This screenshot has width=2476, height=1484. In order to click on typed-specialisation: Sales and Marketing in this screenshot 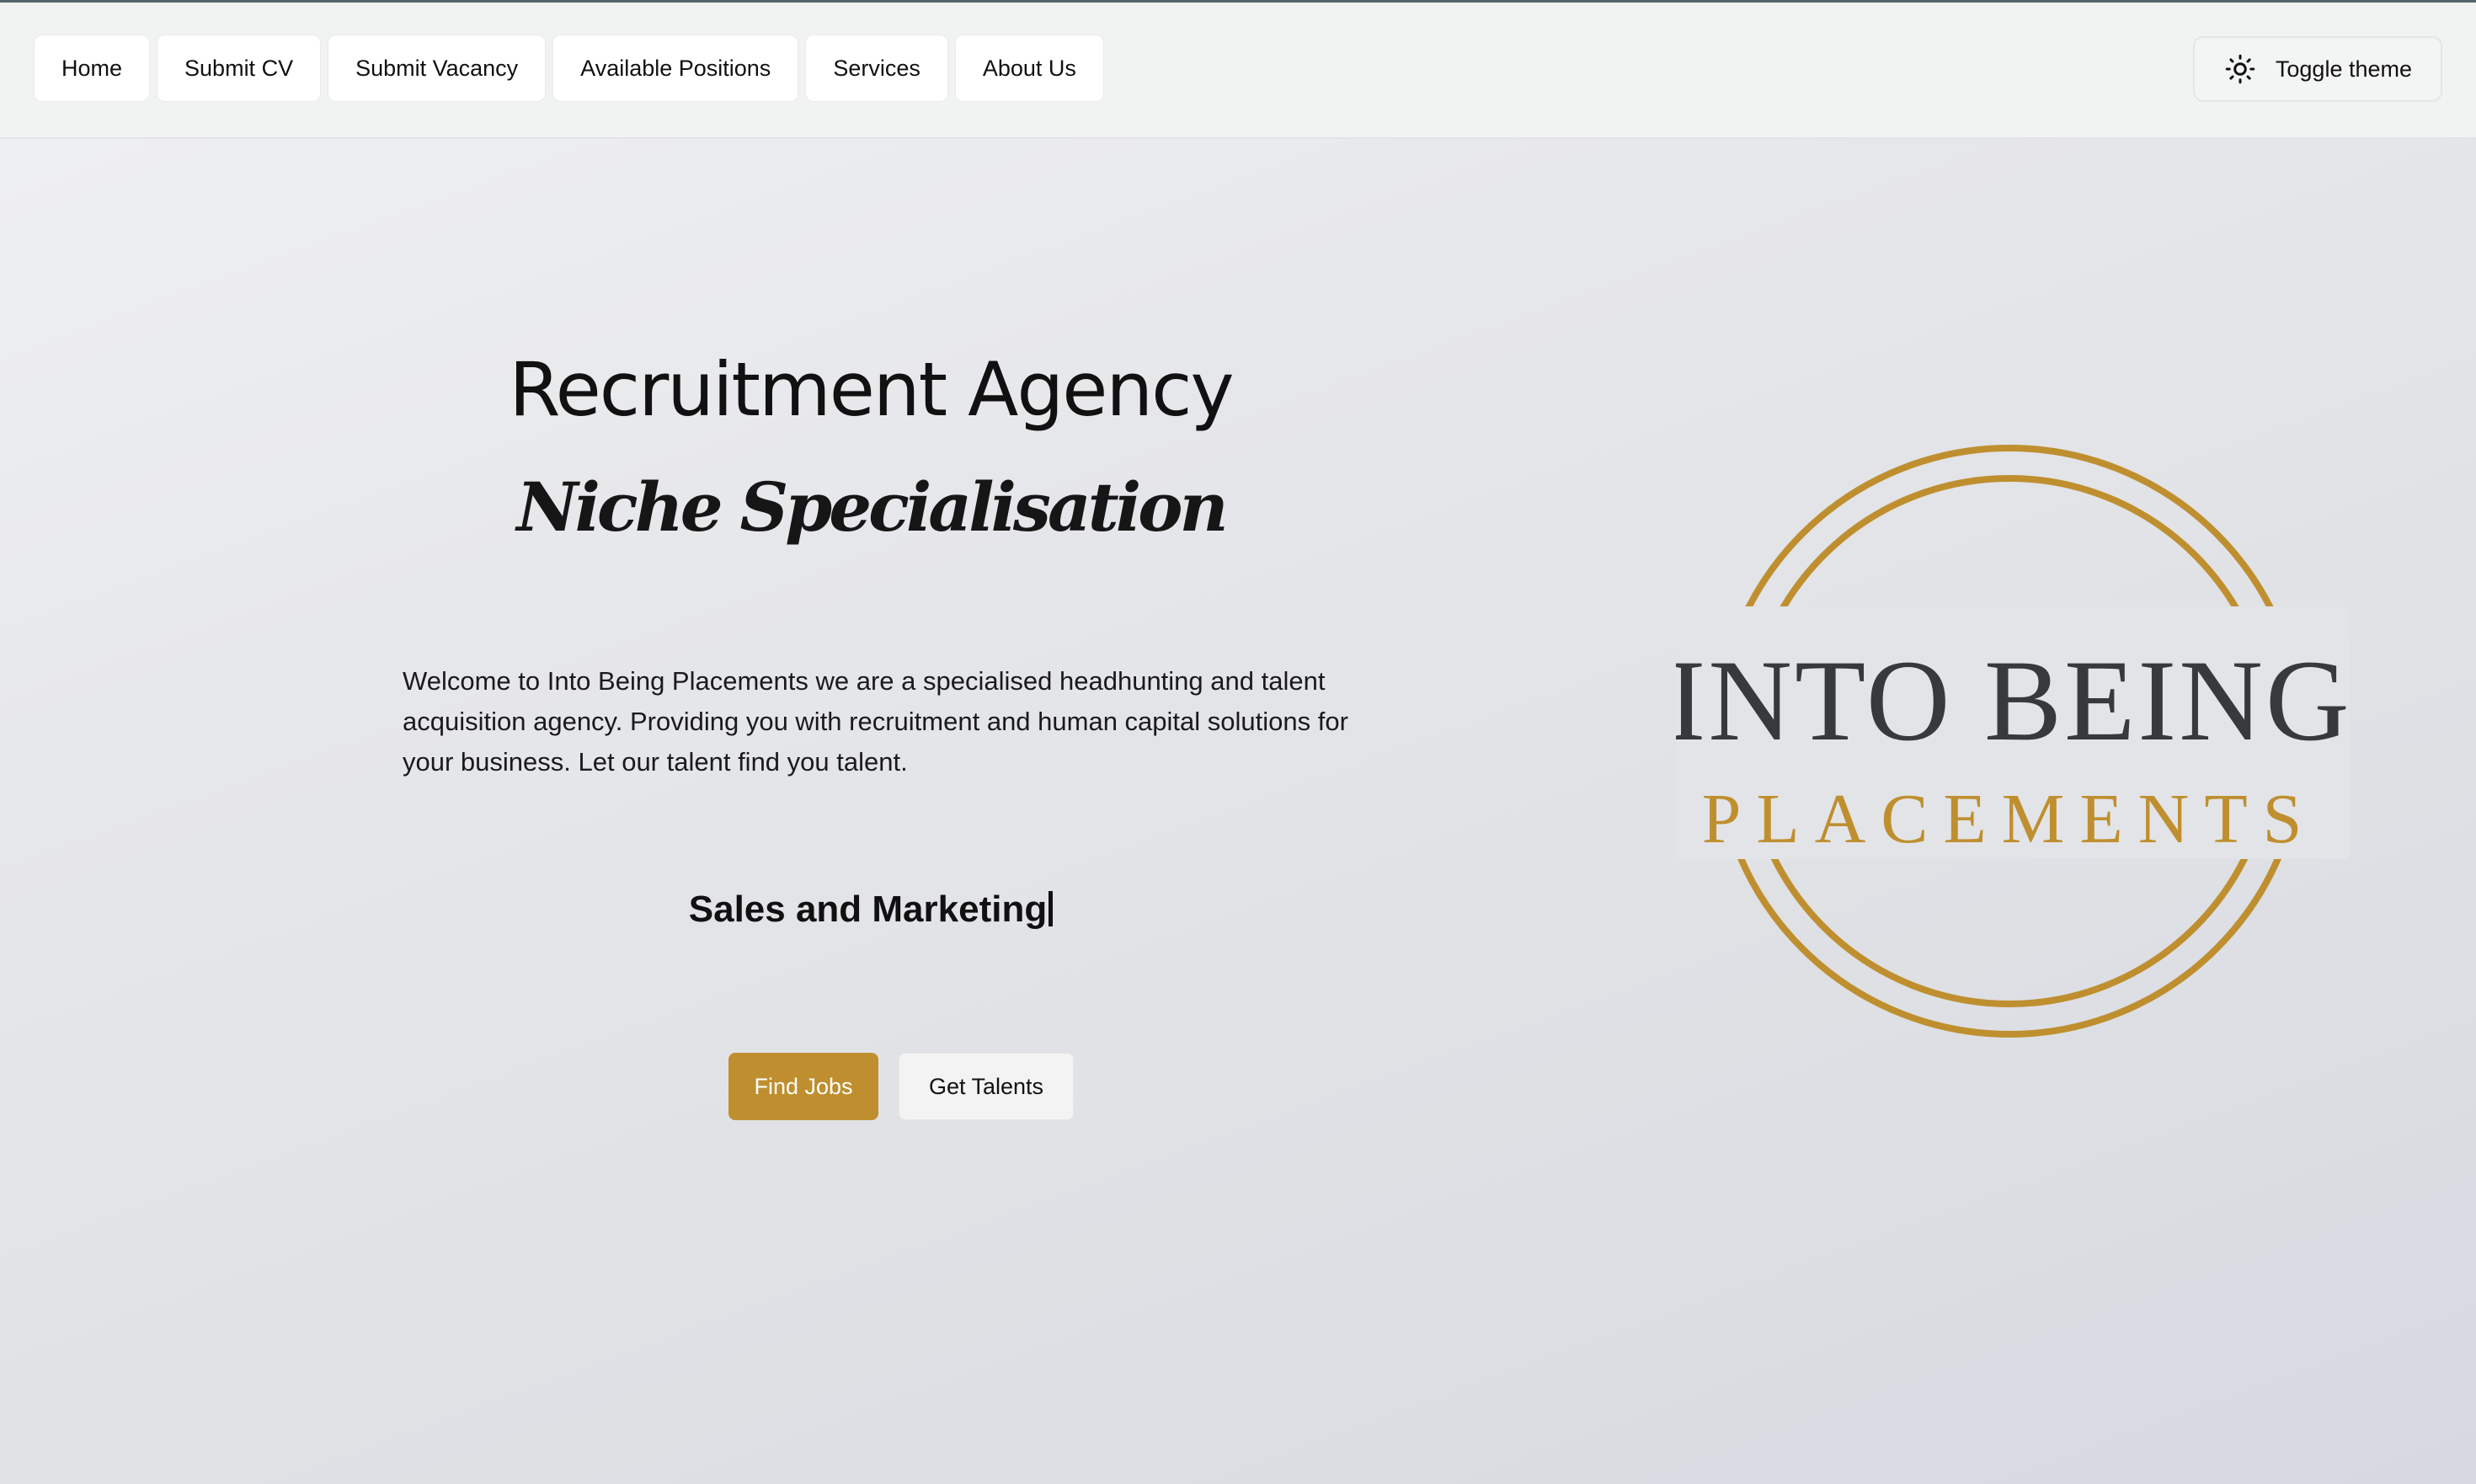, I will do `click(871, 910)`.